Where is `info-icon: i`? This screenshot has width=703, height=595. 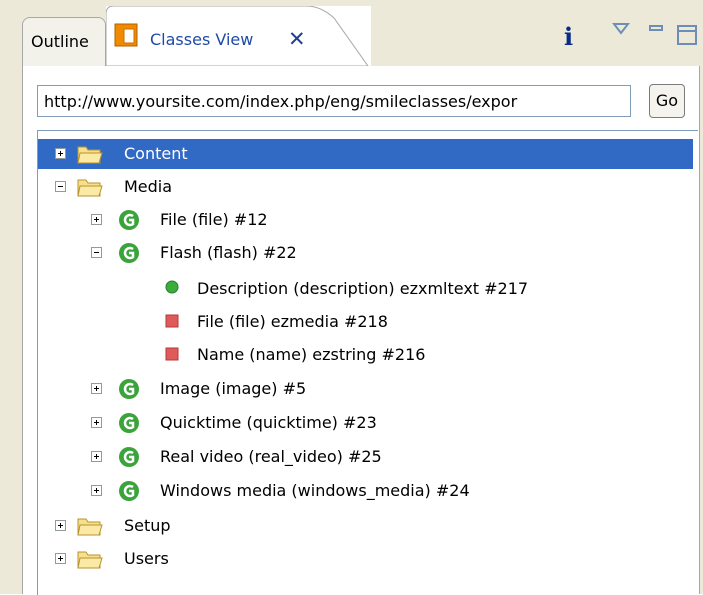
info-icon: i is located at coordinates (568, 36).